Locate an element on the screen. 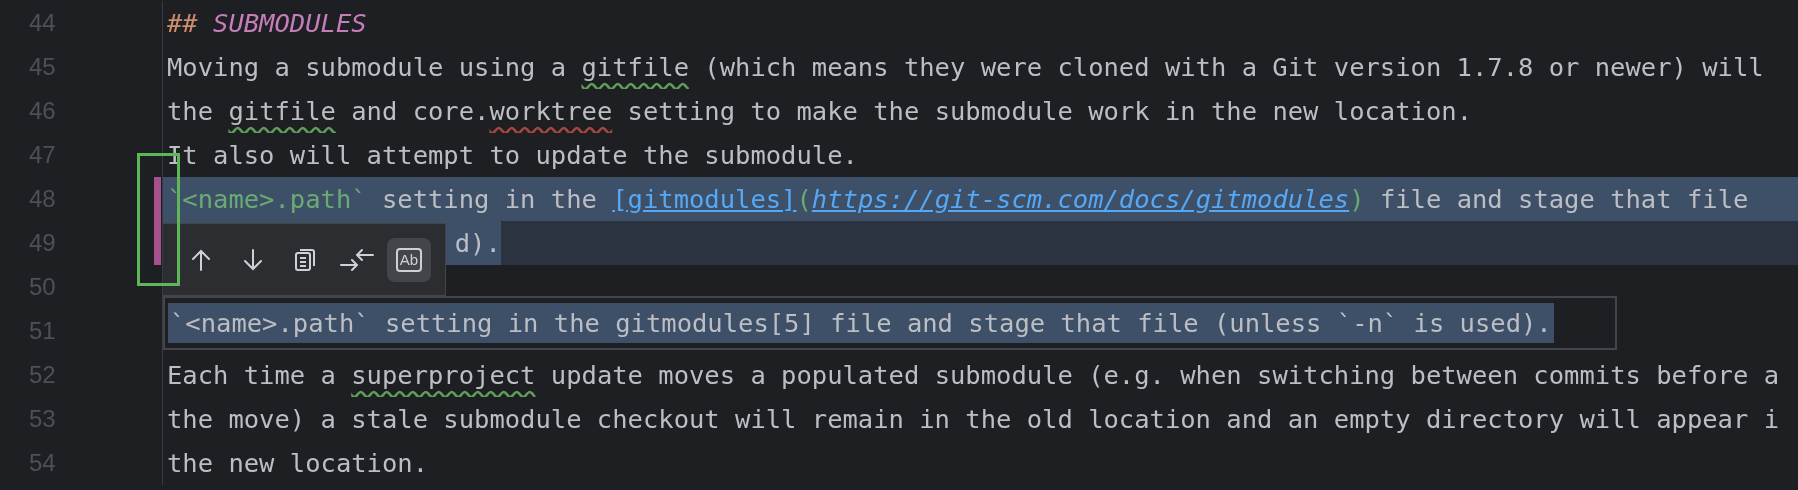 Image resolution: width=1798 pixels, height=490 pixels. text-line: the gitfile and core.worktree setting to make the submodule work in the new location. is located at coordinates (819, 111).